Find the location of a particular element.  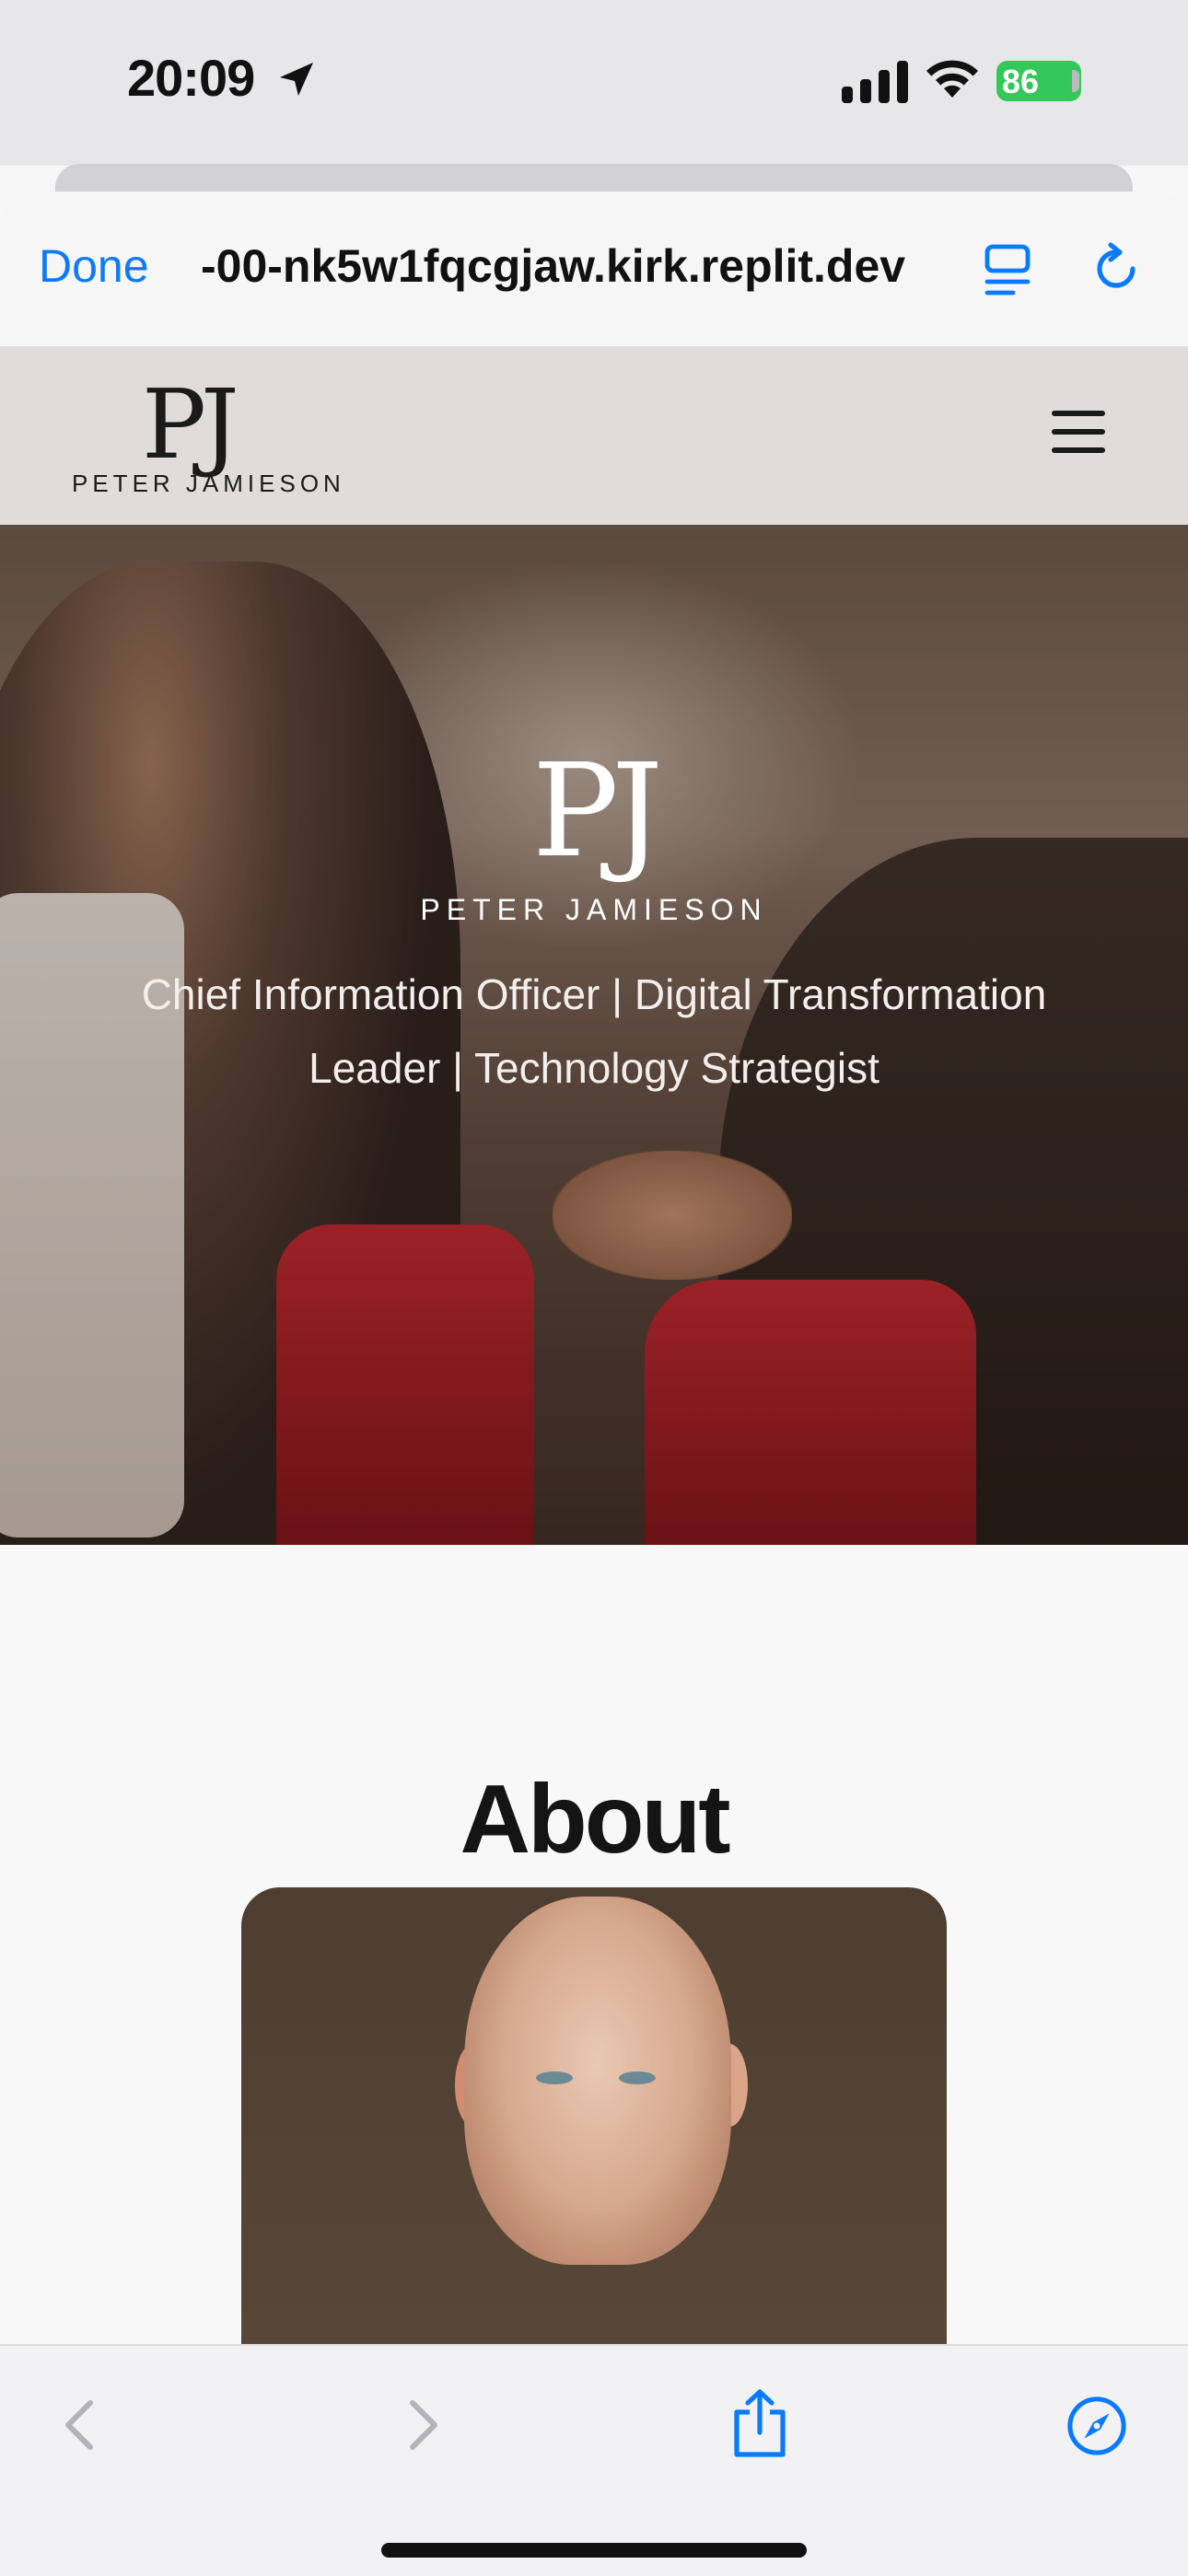

forward-icon is located at coordinates (423, 2425).